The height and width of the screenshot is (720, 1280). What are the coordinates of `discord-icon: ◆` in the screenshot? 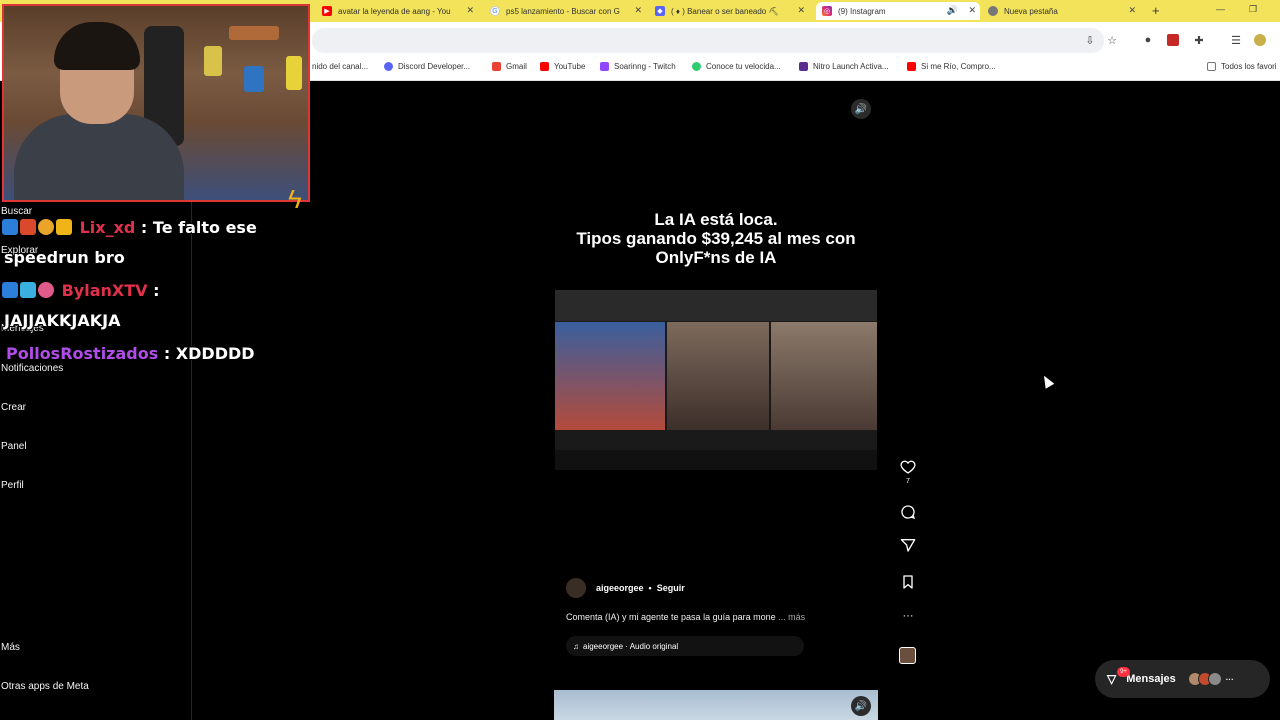 It's located at (660, 11).